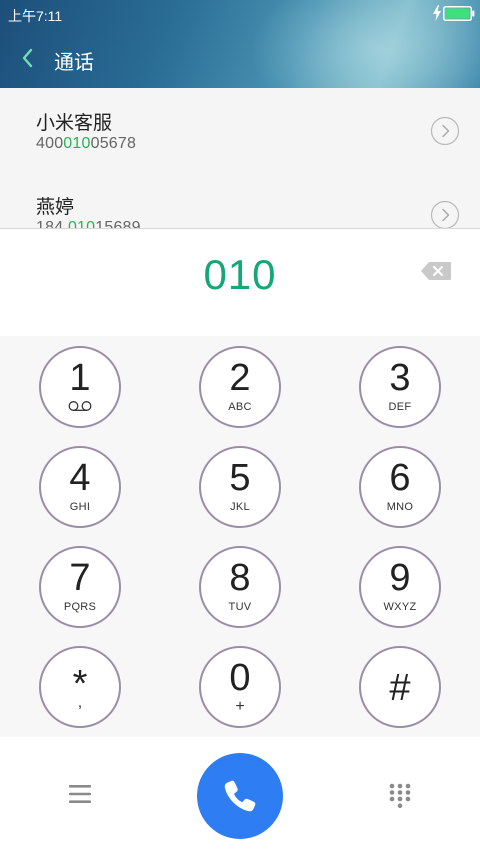  What do you see at coordinates (400, 796) in the screenshot?
I see `keypad-icon` at bounding box center [400, 796].